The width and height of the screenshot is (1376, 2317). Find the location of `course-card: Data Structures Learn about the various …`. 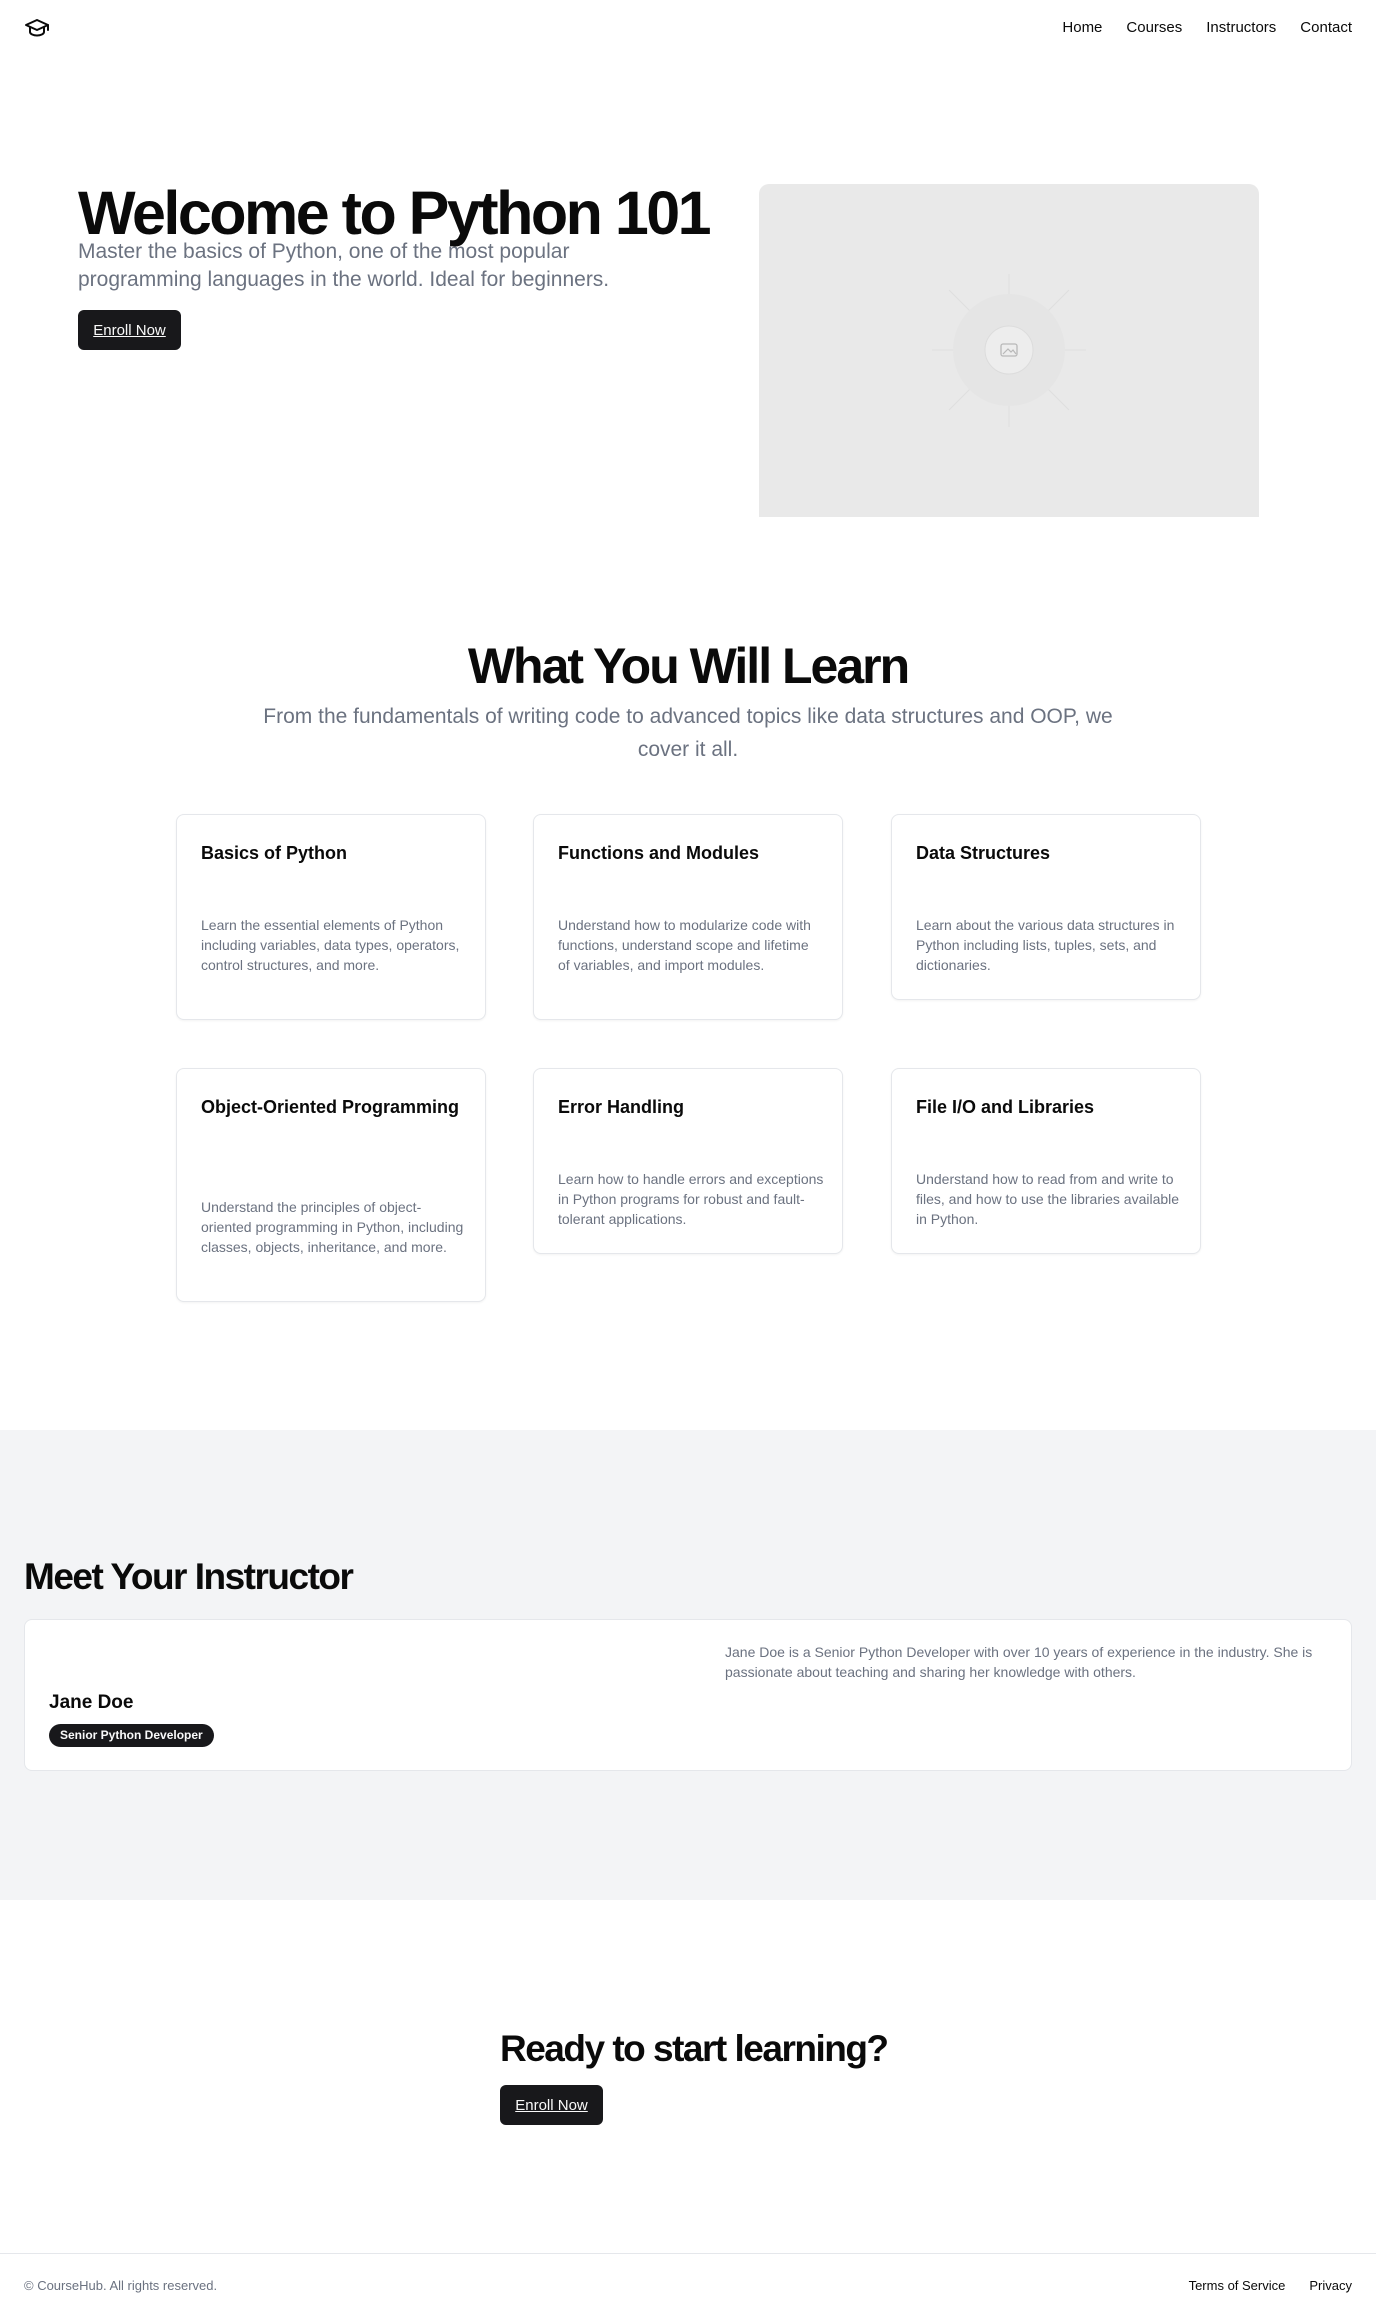

course-card: Data Structures Learn about the various … is located at coordinates (1046, 907).